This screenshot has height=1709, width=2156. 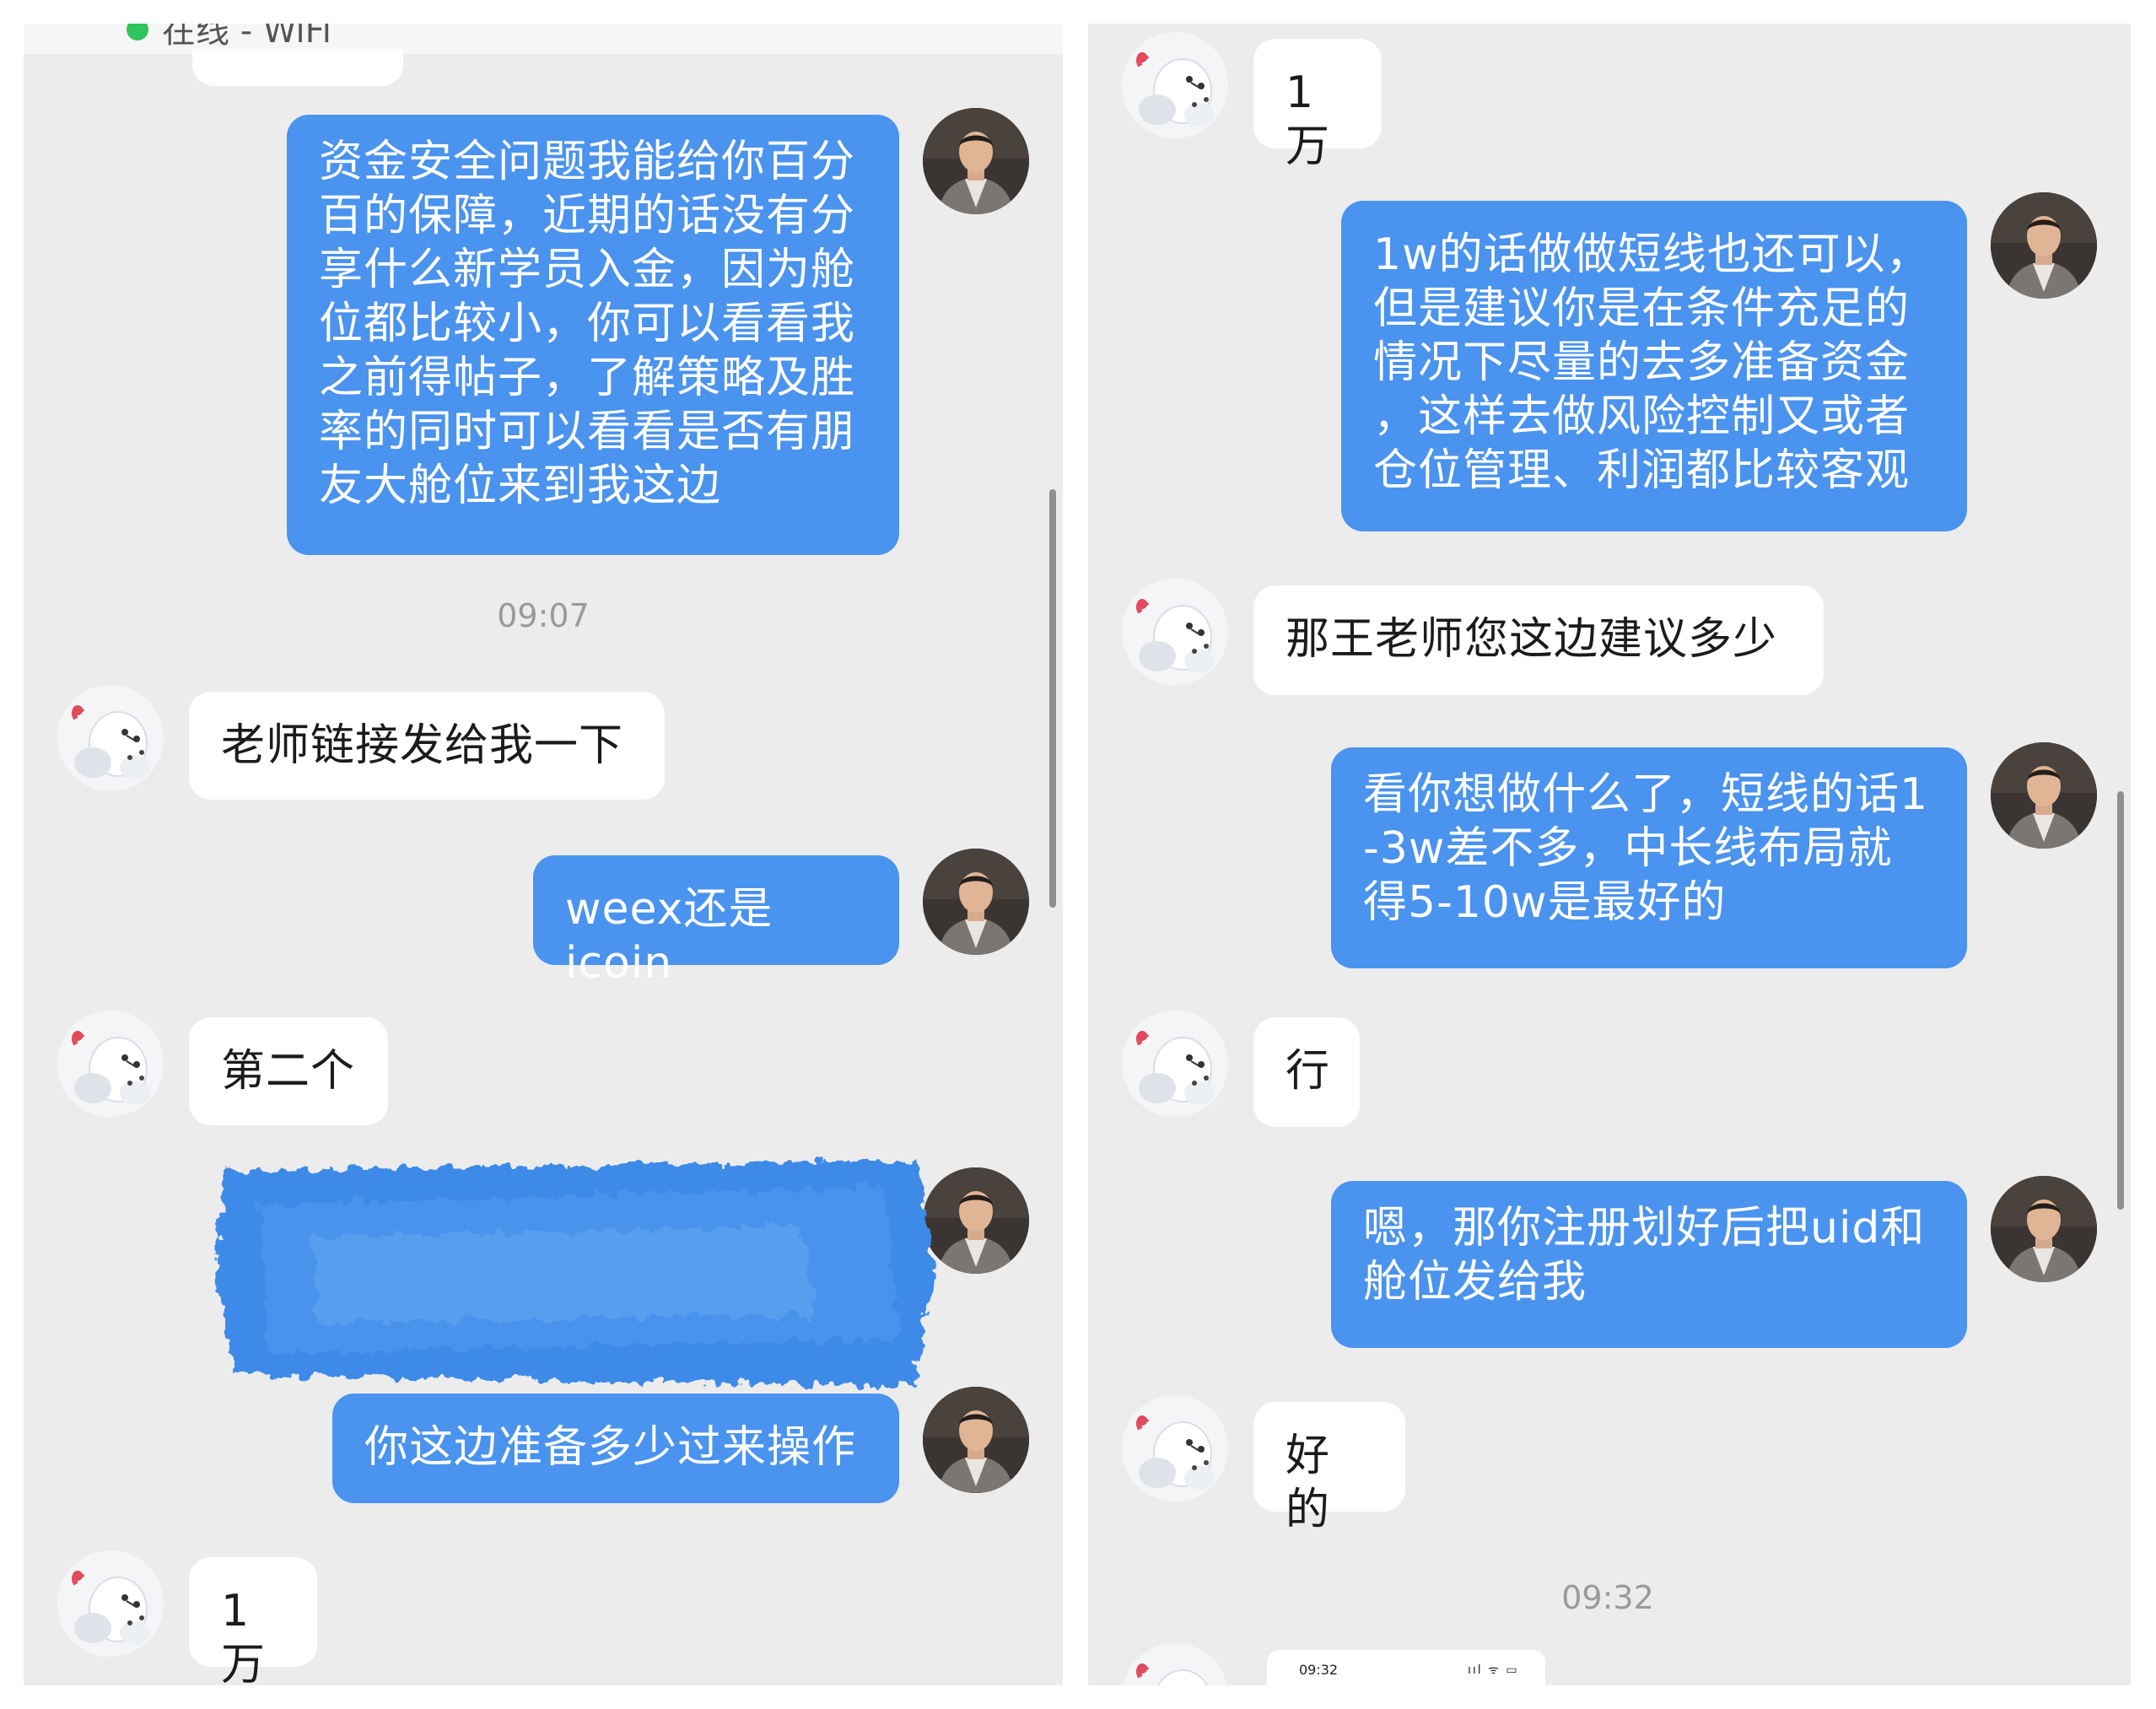 I want to click on top-status-strip: 在线 - WiFi, so click(x=543, y=39).